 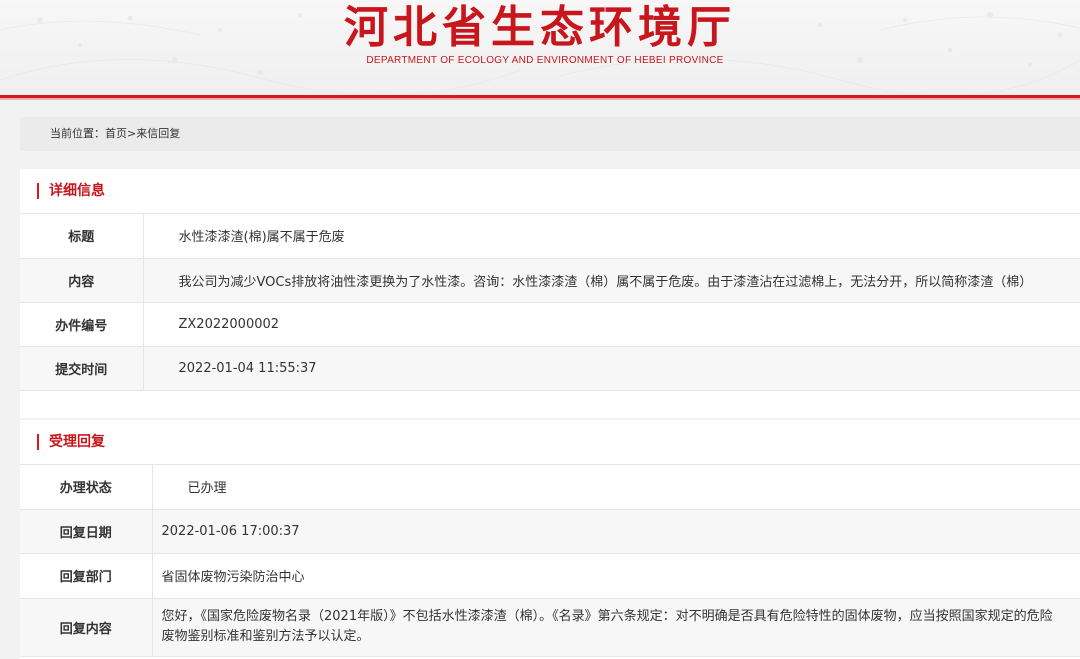 What do you see at coordinates (116, 133) in the screenshot?
I see `breadcrumb-home-link: 首页` at bounding box center [116, 133].